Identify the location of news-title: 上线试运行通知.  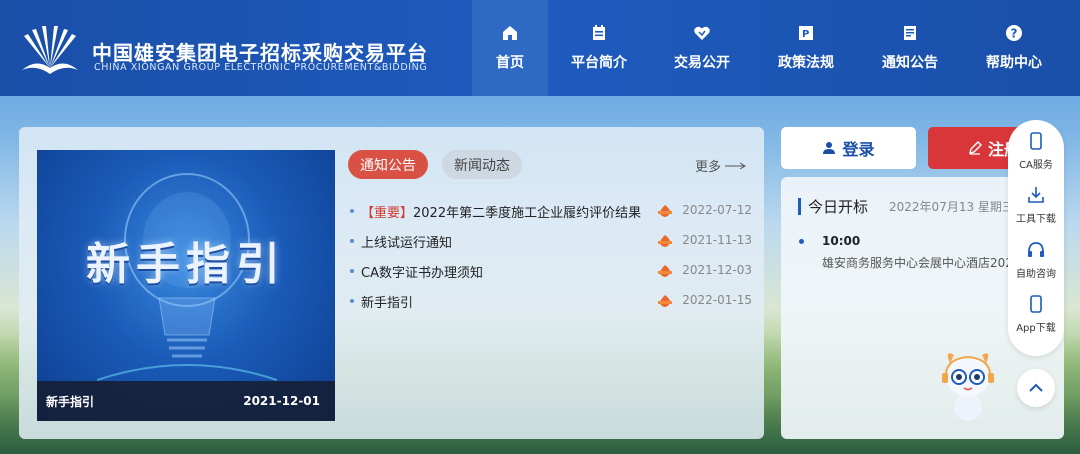
(407, 243).